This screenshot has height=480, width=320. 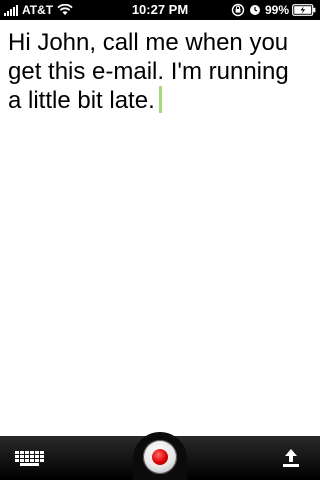 What do you see at coordinates (238, 10) in the screenshot?
I see `rotation-lock-icon` at bounding box center [238, 10].